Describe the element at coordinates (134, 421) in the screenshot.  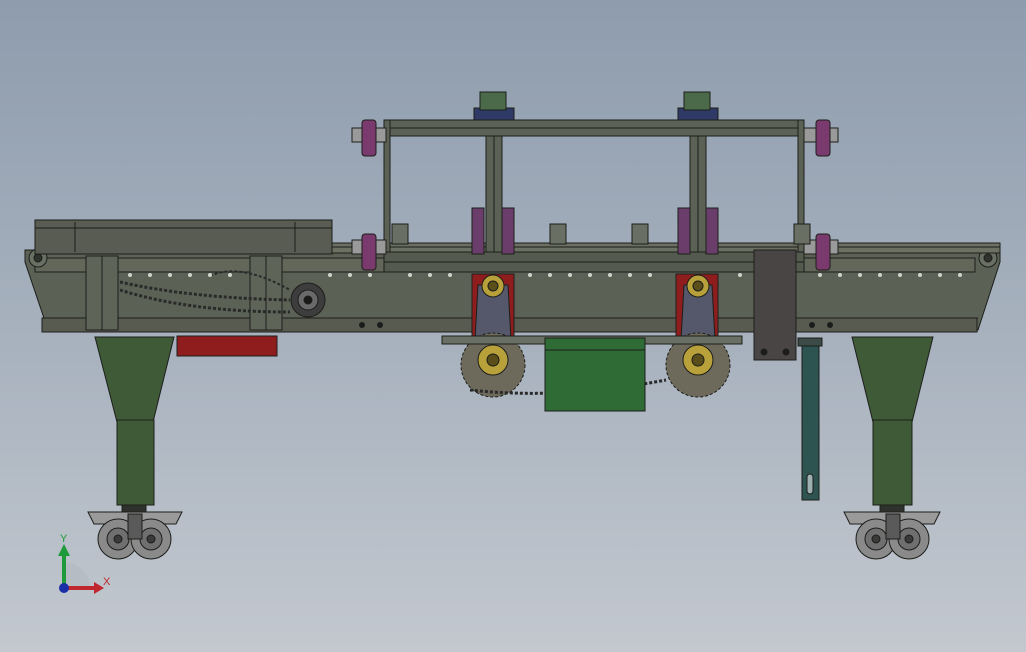
I see `left-support-leg` at that location.